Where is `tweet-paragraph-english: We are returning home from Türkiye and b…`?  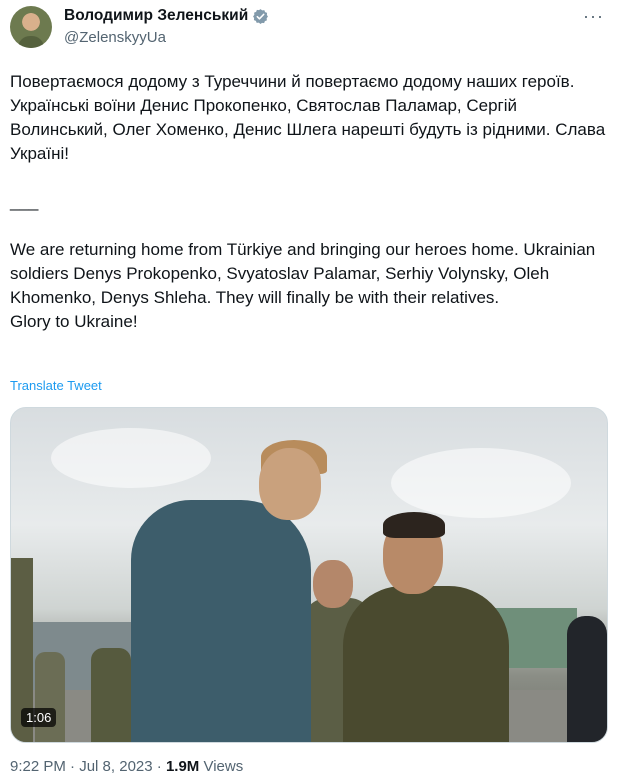
tweet-paragraph-english: We are returning home from Türkiye and b… is located at coordinates (303, 273).